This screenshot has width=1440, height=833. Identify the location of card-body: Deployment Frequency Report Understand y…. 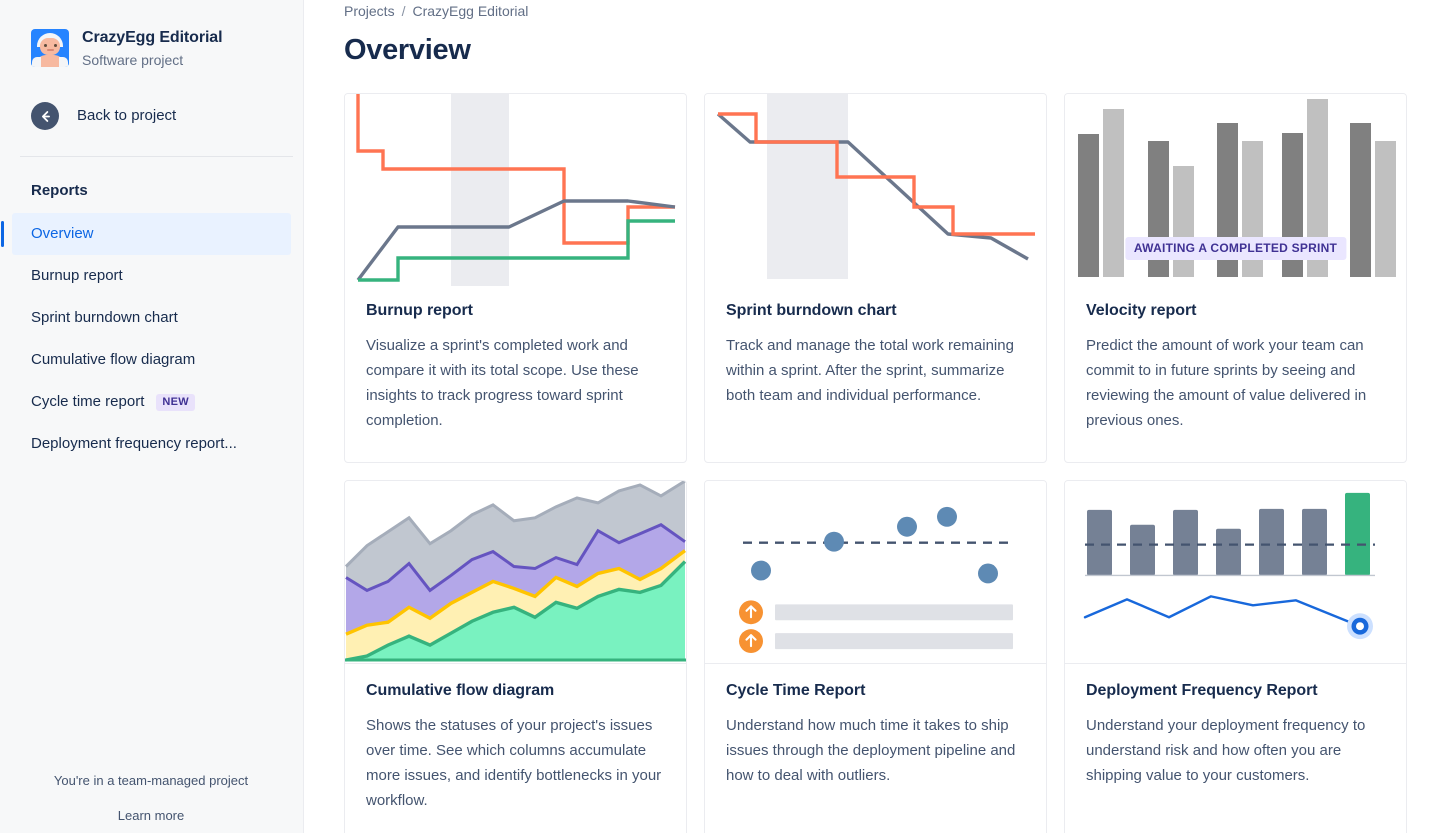
(1235, 726).